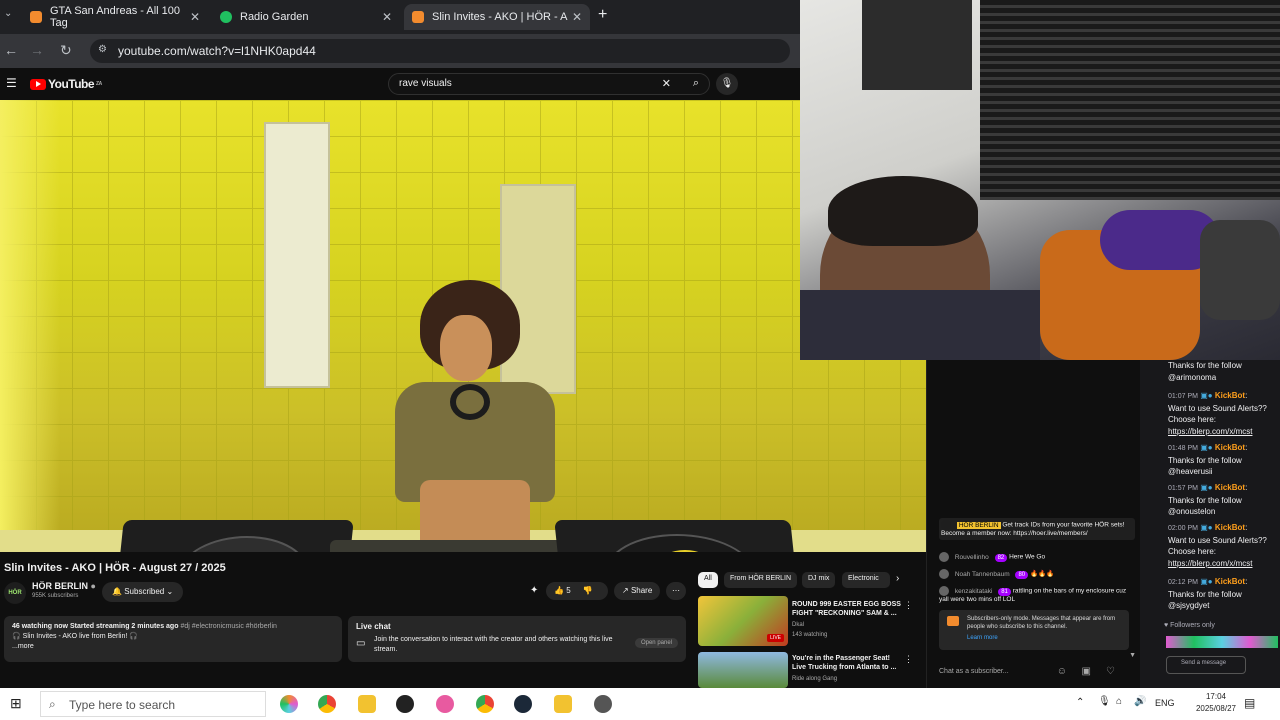 This screenshot has width=1280, height=720. I want to click on obs-icon, so click(405, 704).